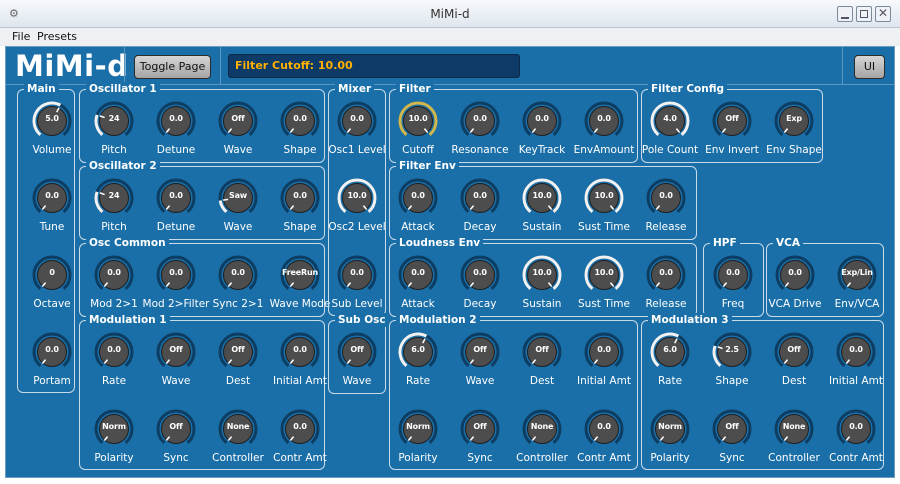 Image resolution: width=900 pixels, height=484 pixels. What do you see at coordinates (238, 444) in the screenshot?
I see `knob-mod1-controller: None Controller` at bounding box center [238, 444].